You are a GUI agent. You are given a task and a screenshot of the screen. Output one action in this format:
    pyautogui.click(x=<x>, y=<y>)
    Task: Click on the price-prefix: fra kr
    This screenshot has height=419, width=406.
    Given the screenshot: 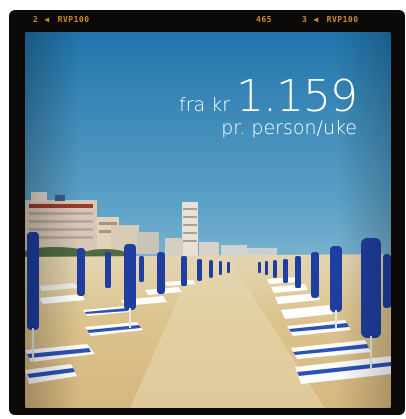 What is the action you would take?
    pyautogui.click(x=205, y=105)
    